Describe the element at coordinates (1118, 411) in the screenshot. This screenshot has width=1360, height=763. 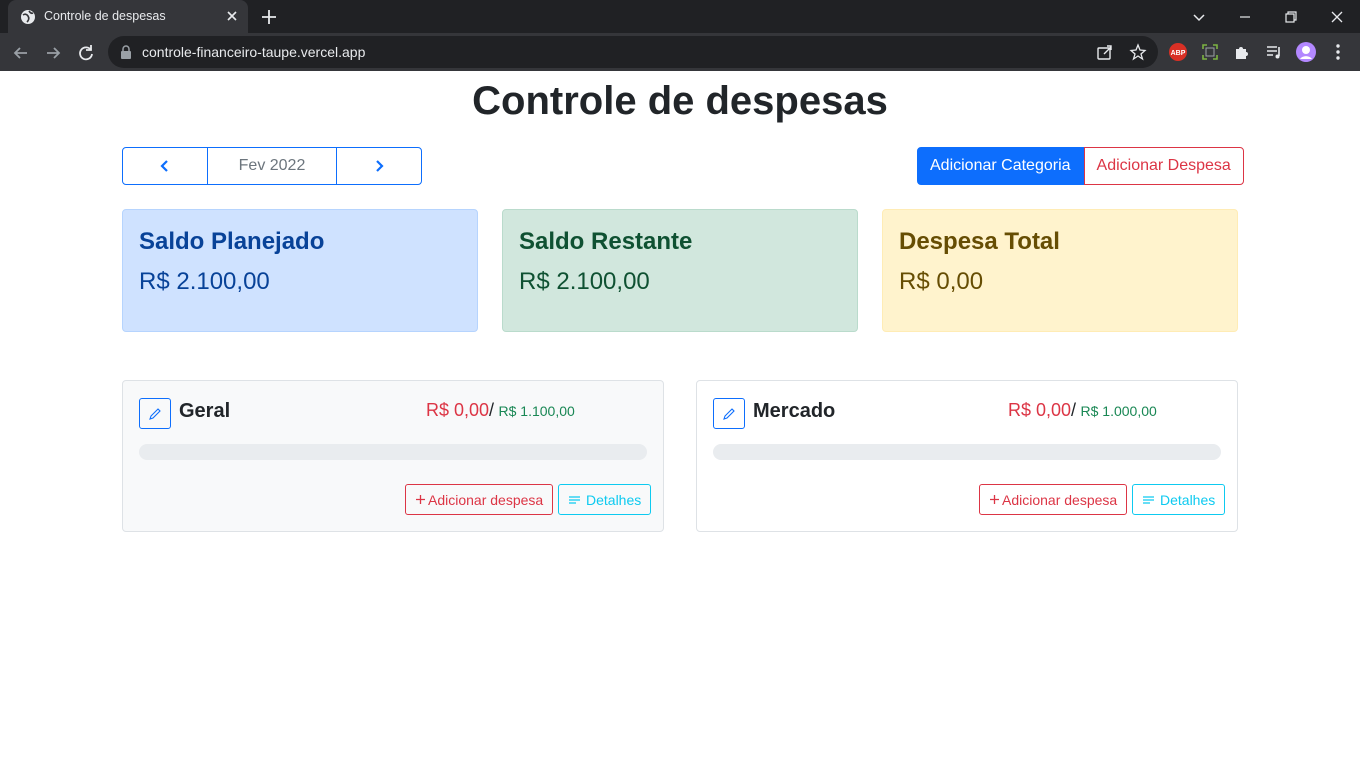
I see `category-limit: R$ 1.000,00` at that location.